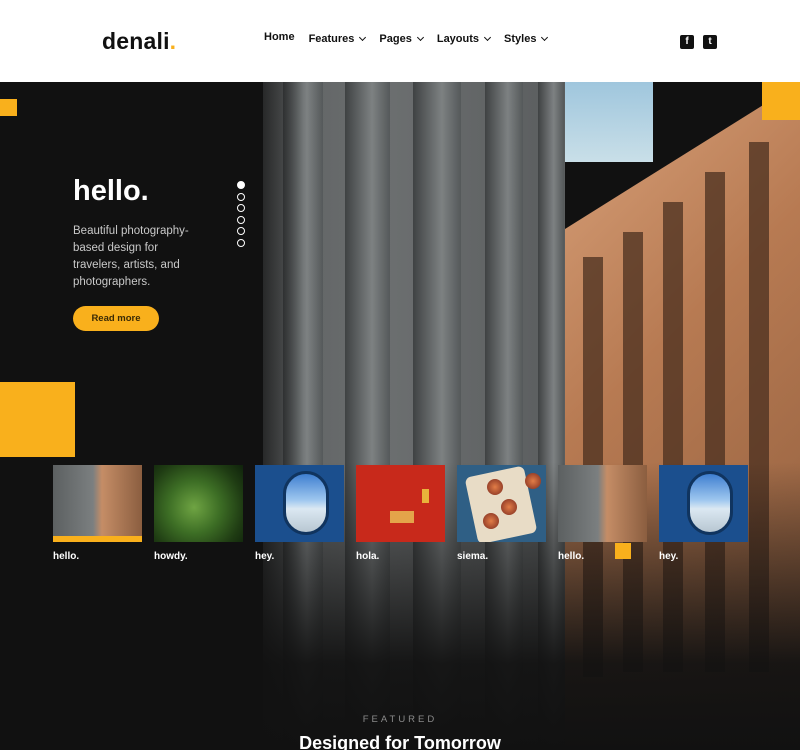 The image size is (800, 750). What do you see at coordinates (279, 37) in the screenshot?
I see `nav-item-home: Home` at bounding box center [279, 37].